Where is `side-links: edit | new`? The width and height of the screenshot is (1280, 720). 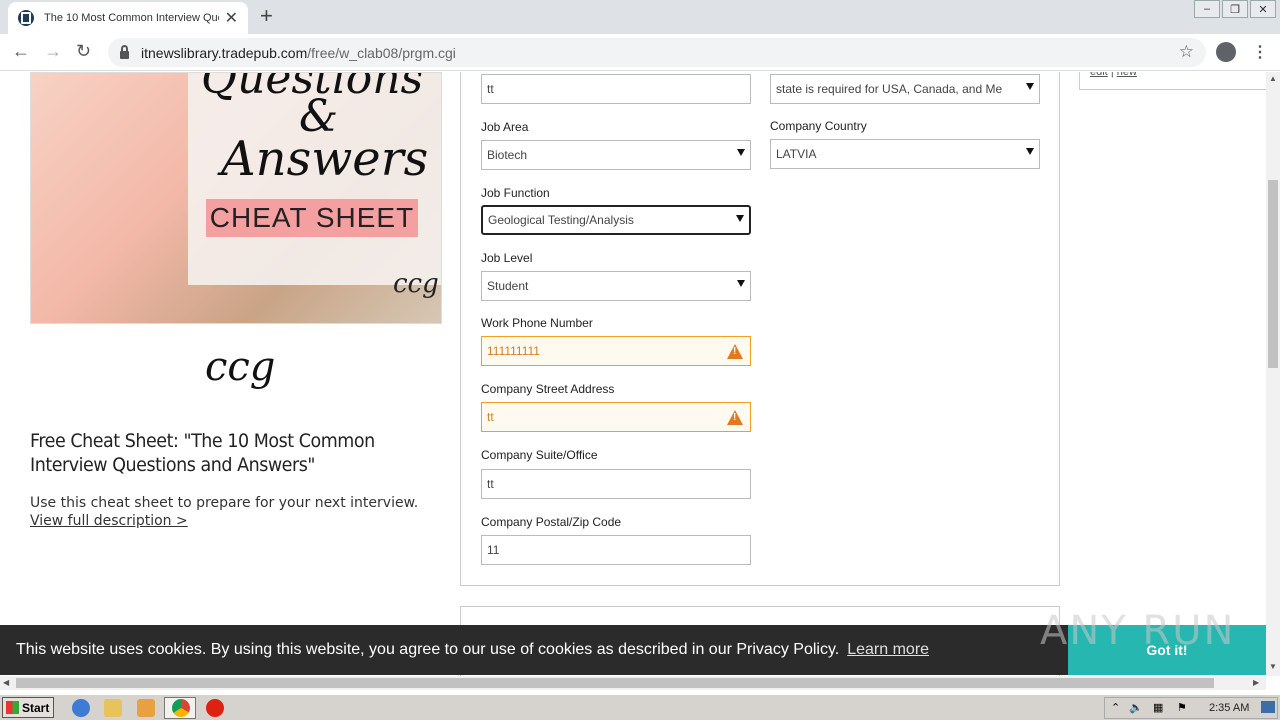
side-links: edit | new is located at coordinates (1113, 75).